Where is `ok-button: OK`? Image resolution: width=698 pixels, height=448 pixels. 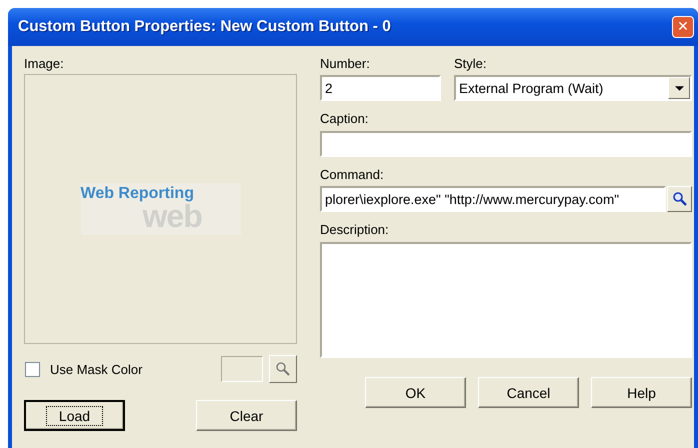 ok-button: OK is located at coordinates (415, 392).